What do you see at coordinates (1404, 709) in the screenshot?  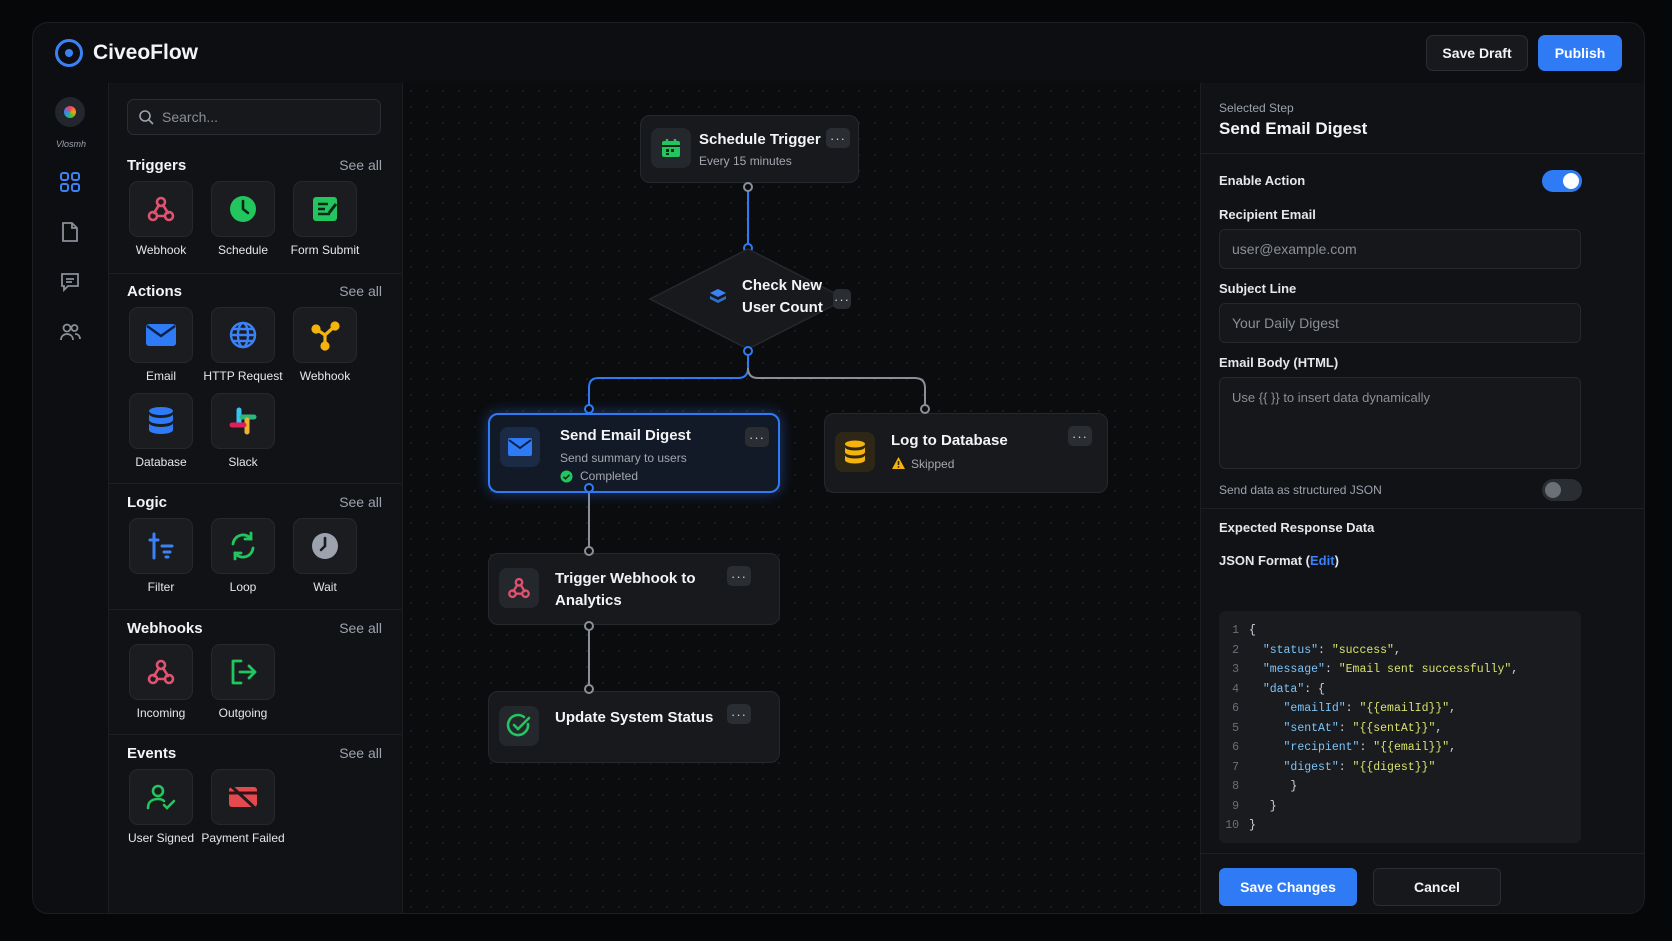 I see `code-value: "{{emailId}}"` at bounding box center [1404, 709].